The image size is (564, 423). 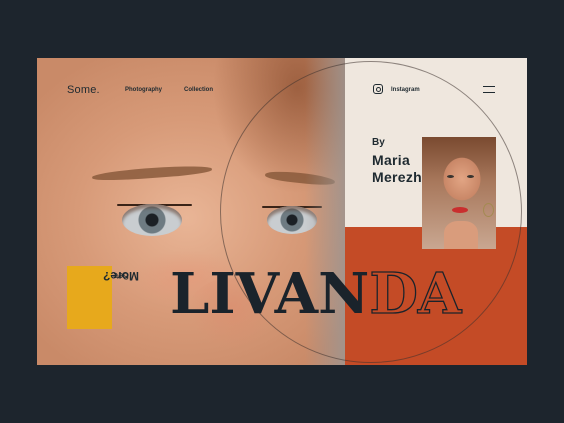 What do you see at coordinates (450, 176) in the screenshot?
I see `portrait-eye-left` at bounding box center [450, 176].